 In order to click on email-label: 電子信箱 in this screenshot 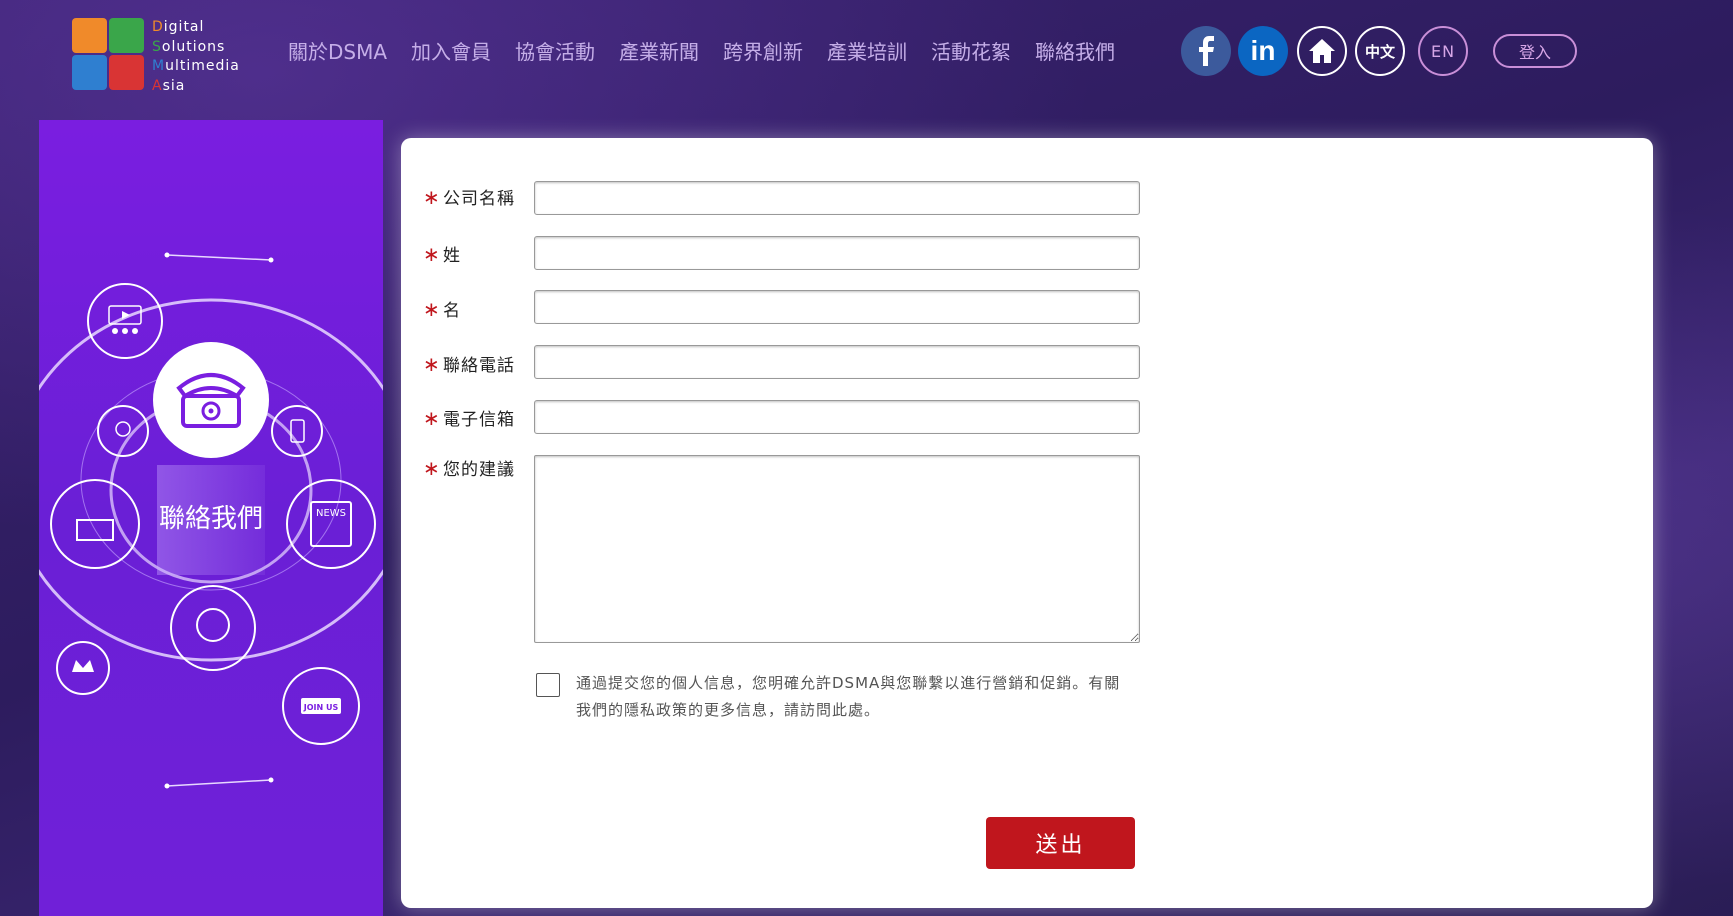, I will do `click(479, 420)`.